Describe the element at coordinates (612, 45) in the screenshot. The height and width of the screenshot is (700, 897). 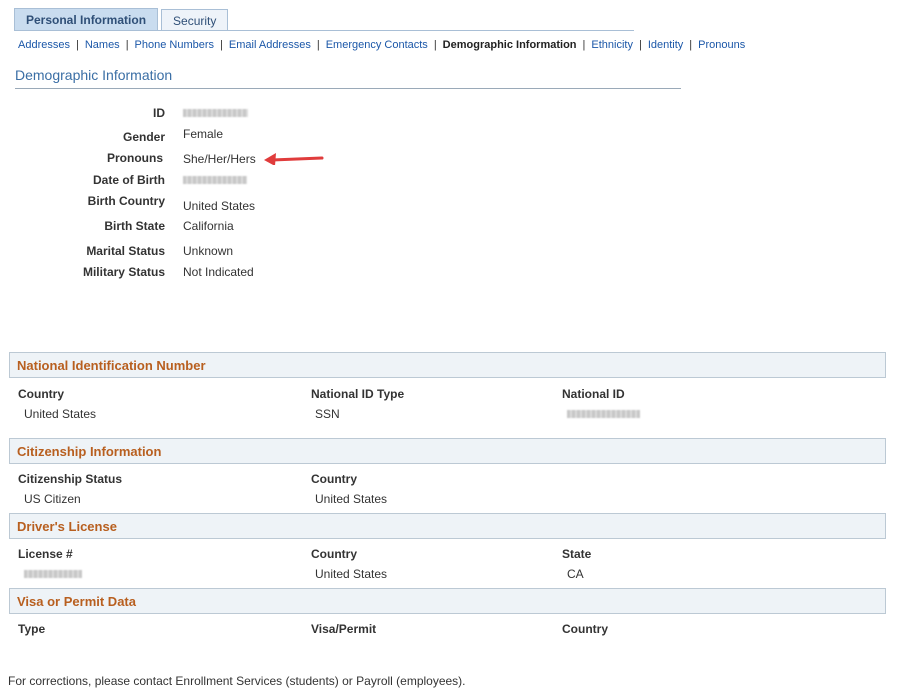
I see `nav-link-ethnicity: Ethnicity` at that location.